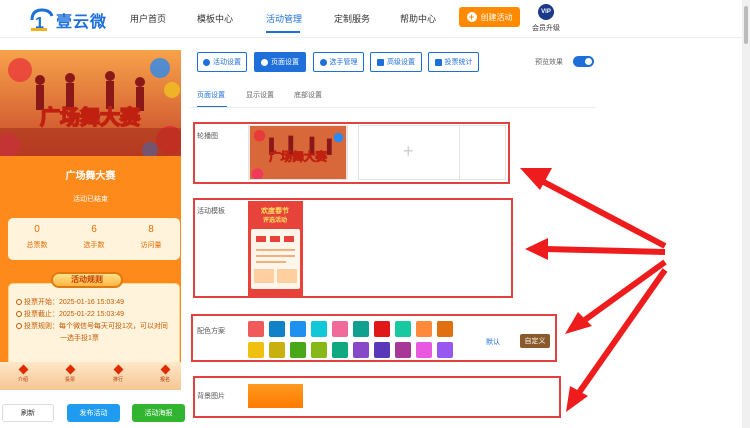  What do you see at coordinates (70, 314) in the screenshot?
I see `rule-end-time: 投票截止：2025-01-22 15:03:49` at bounding box center [70, 314].